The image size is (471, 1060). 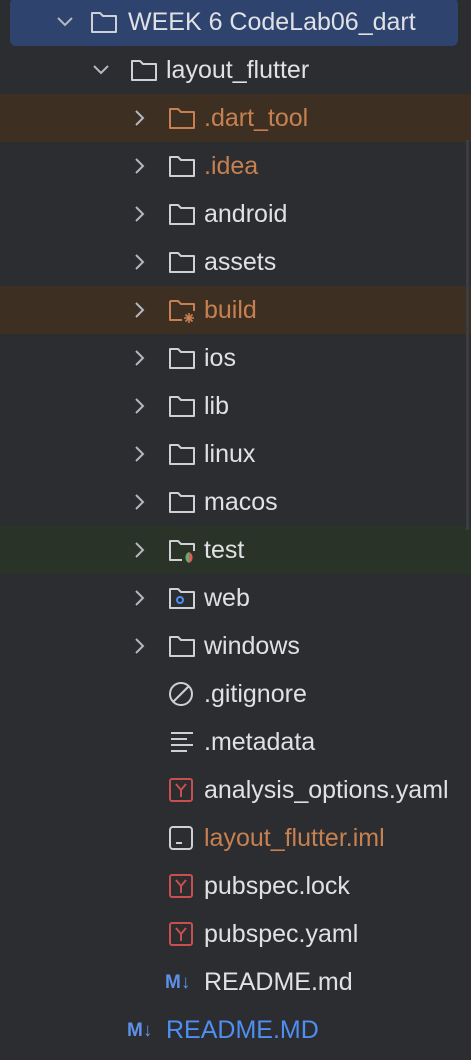 I want to click on text-file-icon, so click(x=182, y=742).